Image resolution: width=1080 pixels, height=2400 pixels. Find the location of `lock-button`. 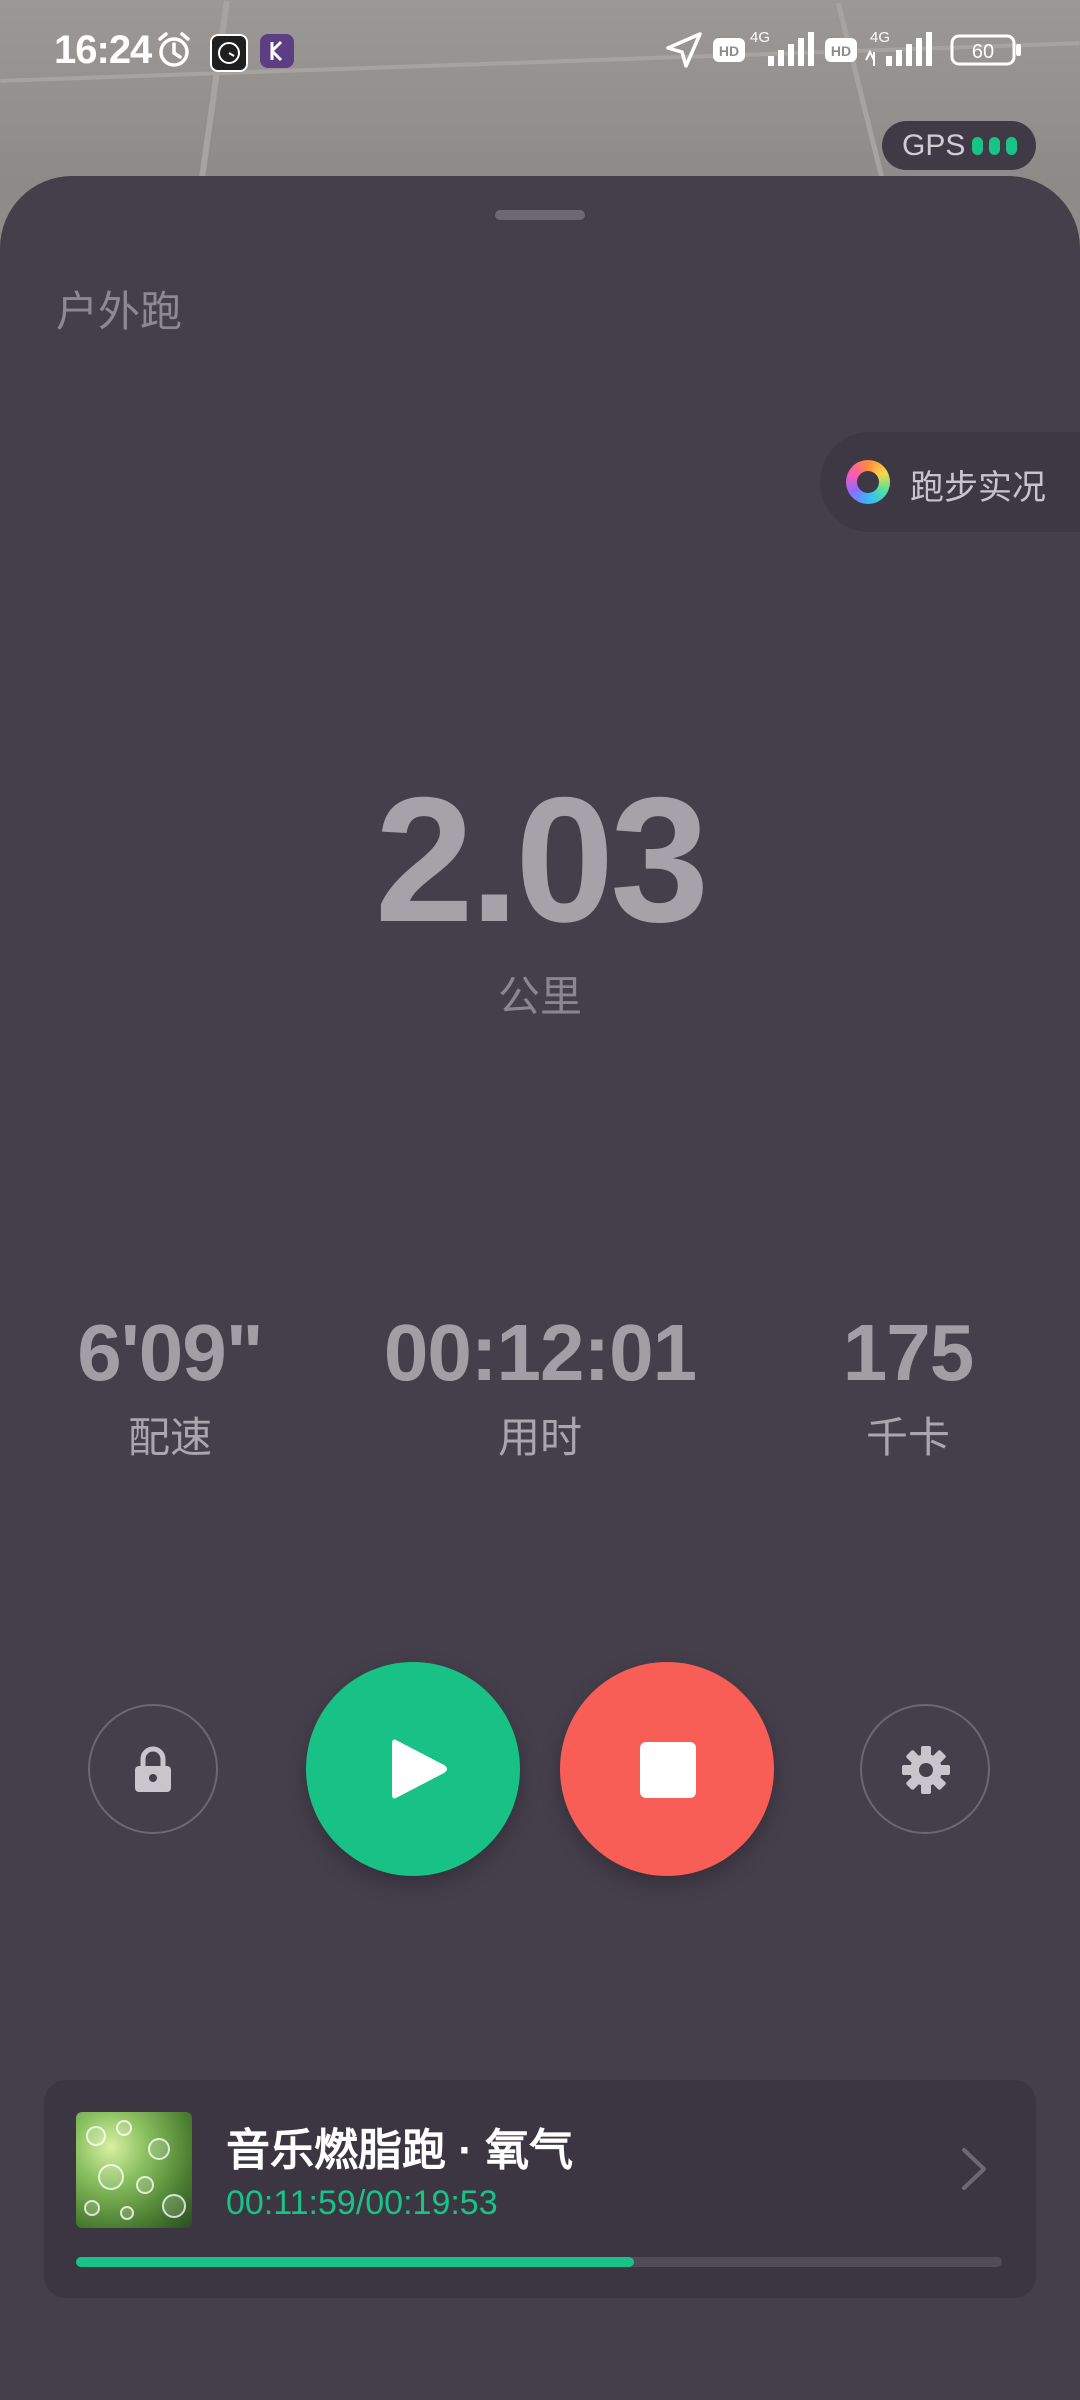

lock-button is located at coordinates (153, 1769).